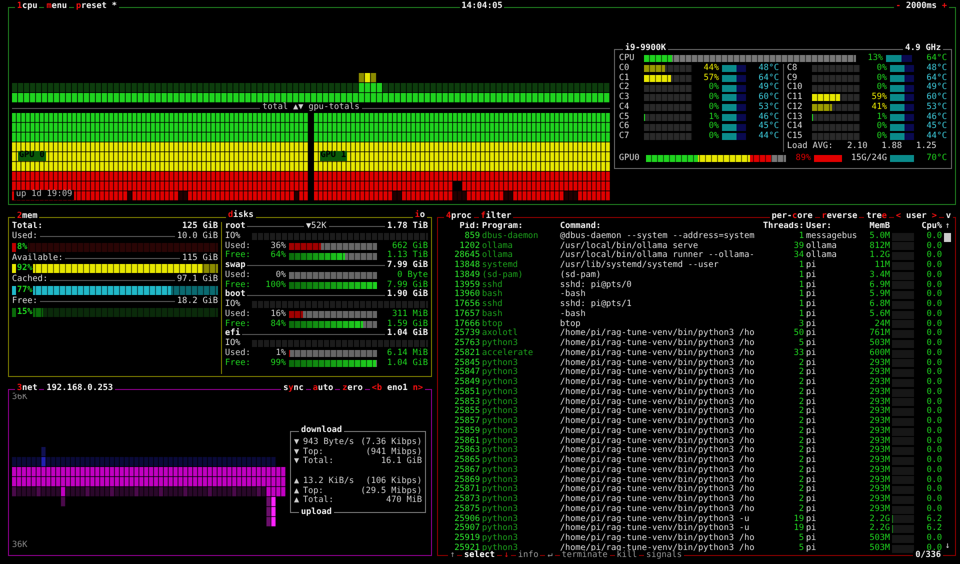  What do you see at coordinates (407, 295) in the screenshot?
I see `disk-total: 1.90 GiB` at bounding box center [407, 295].